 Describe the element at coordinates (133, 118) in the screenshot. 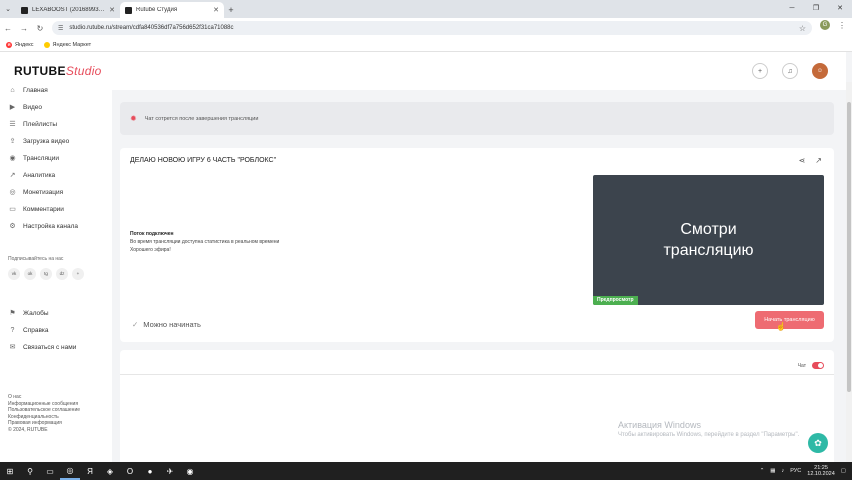

I see `lightbulb-icon: ✹` at that location.